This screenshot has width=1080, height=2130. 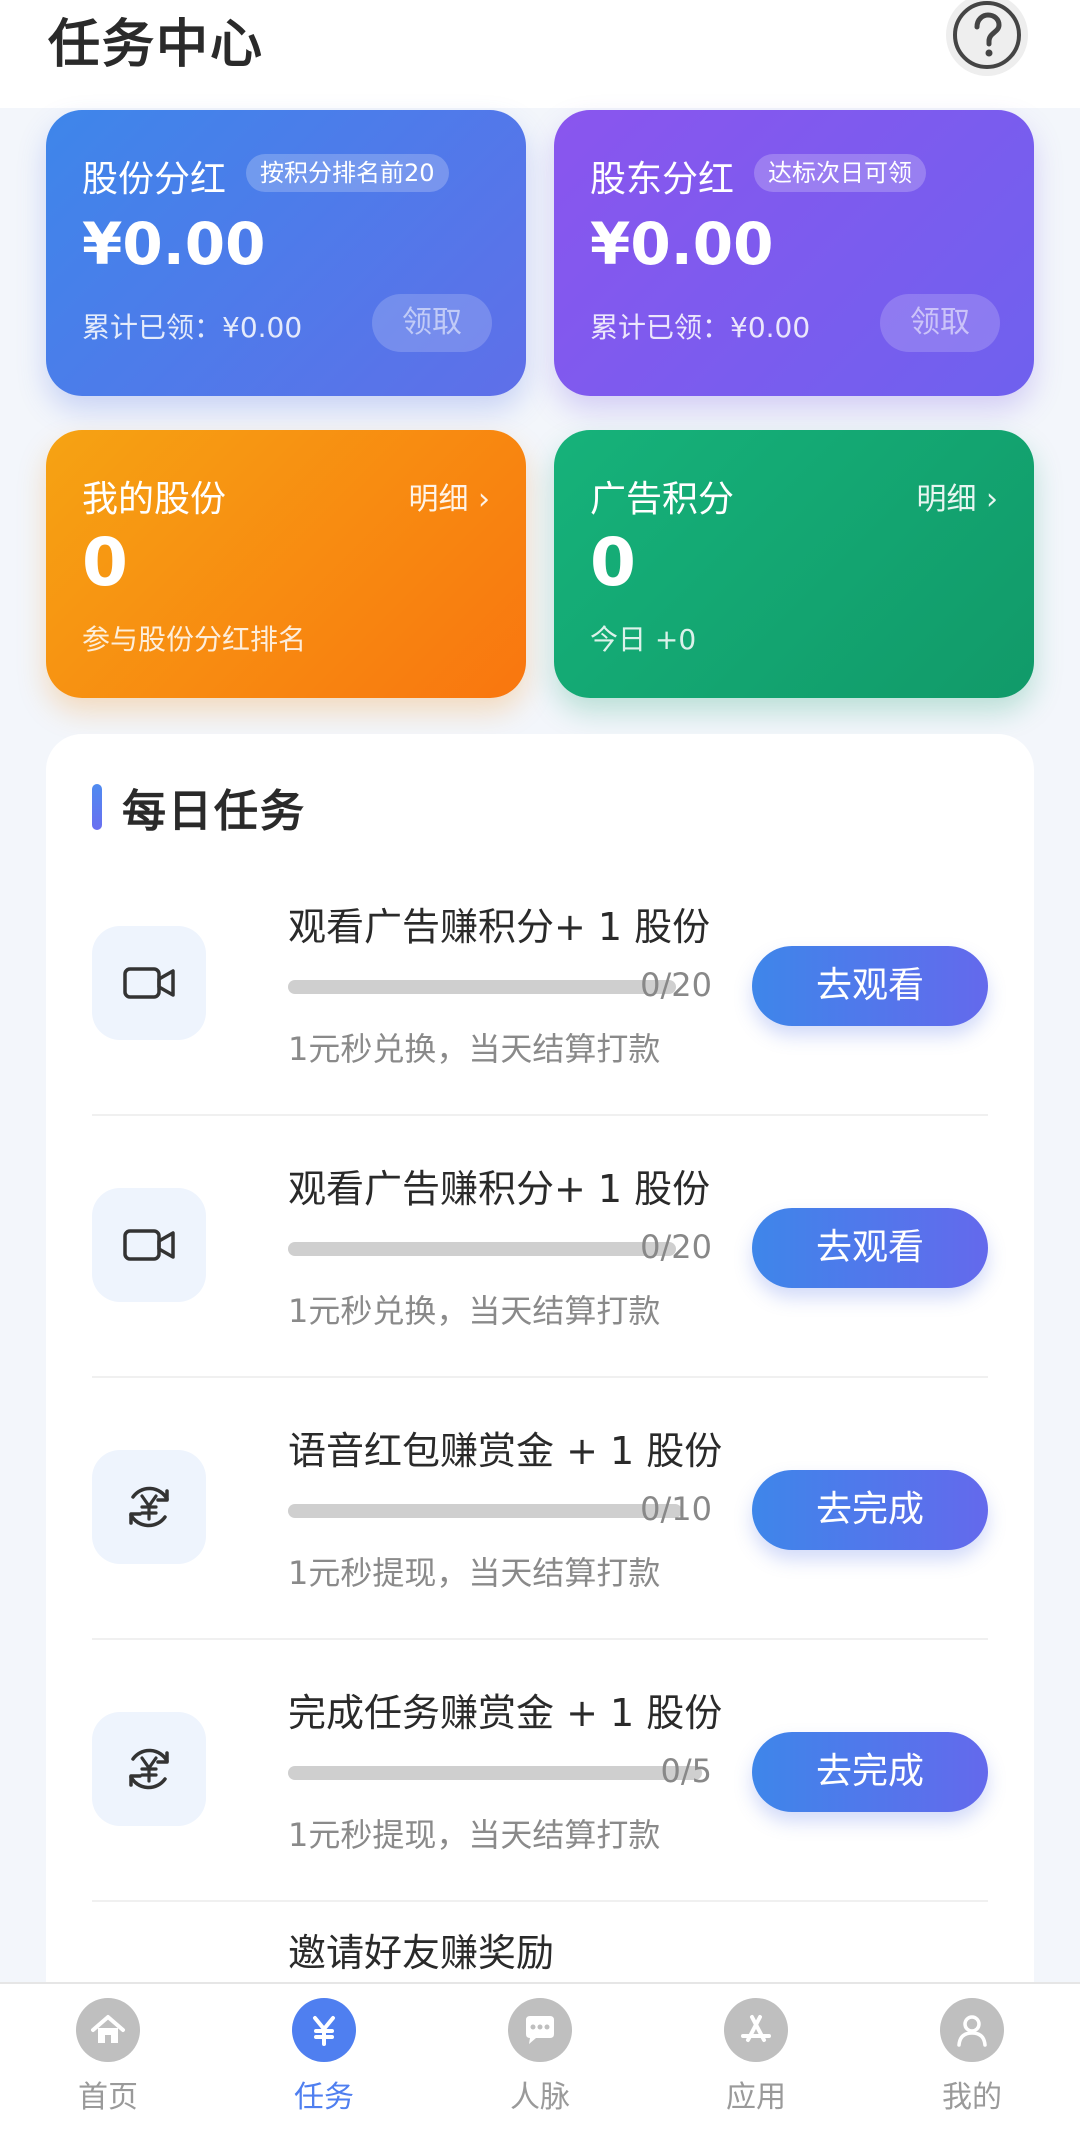 What do you see at coordinates (686, 1771) in the screenshot?
I see `task-progress-count: 0/5` at bounding box center [686, 1771].